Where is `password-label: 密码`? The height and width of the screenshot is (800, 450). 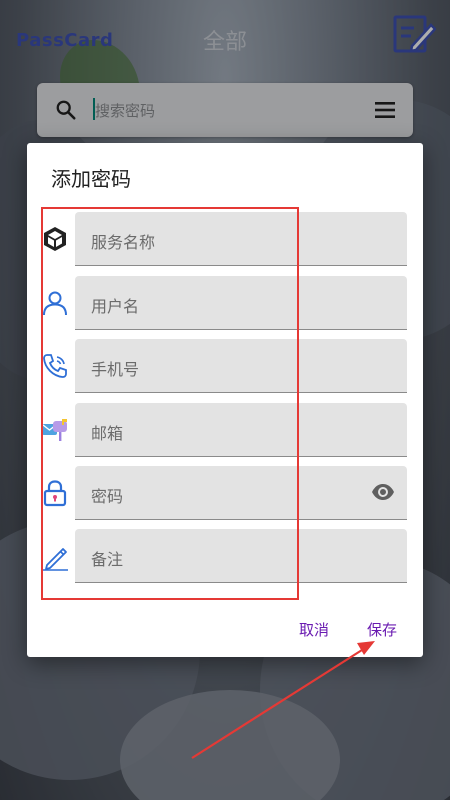
password-label: 密码 is located at coordinates (107, 496).